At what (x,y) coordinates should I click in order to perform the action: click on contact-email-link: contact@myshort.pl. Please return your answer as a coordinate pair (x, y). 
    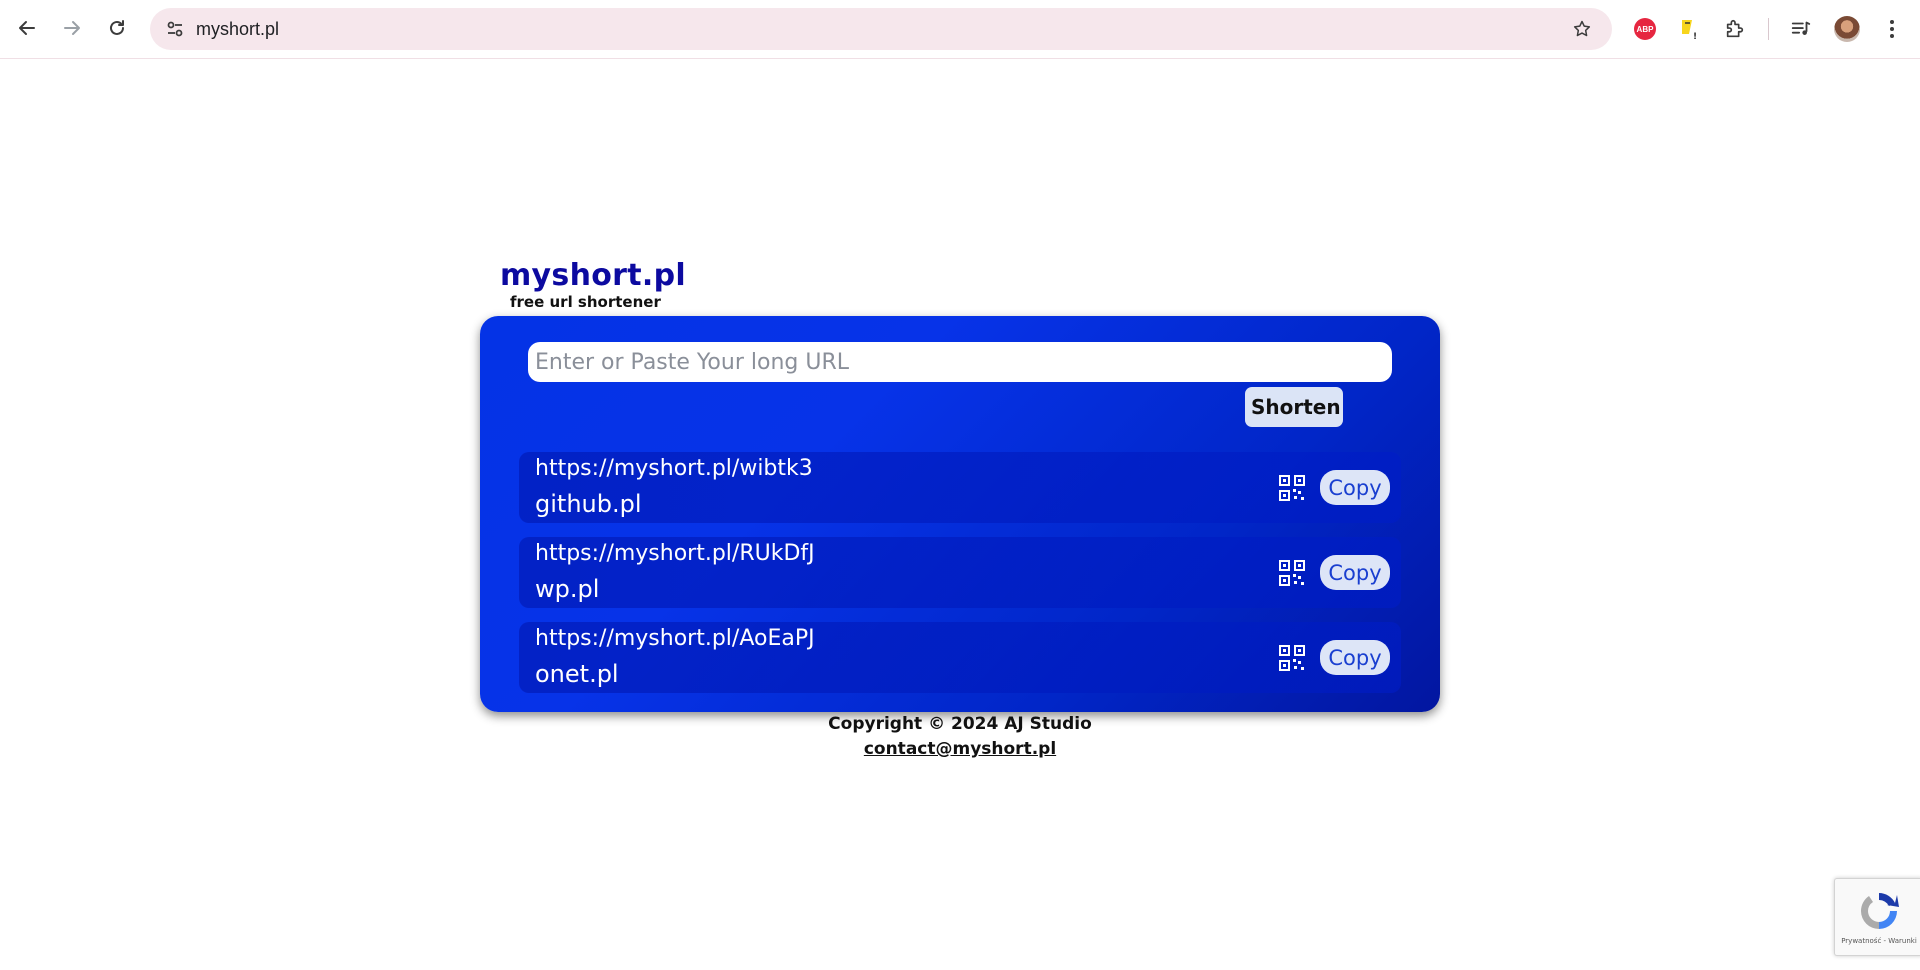
    Looking at the image, I should click on (960, 749).